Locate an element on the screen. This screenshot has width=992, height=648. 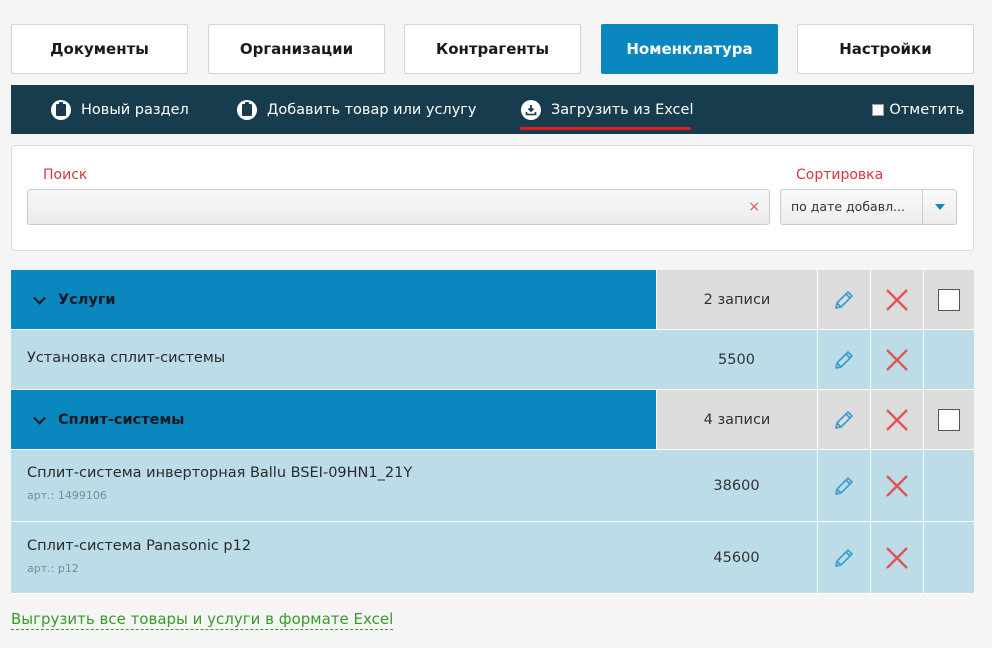
search-field: × is located at coordinates (398, 207).